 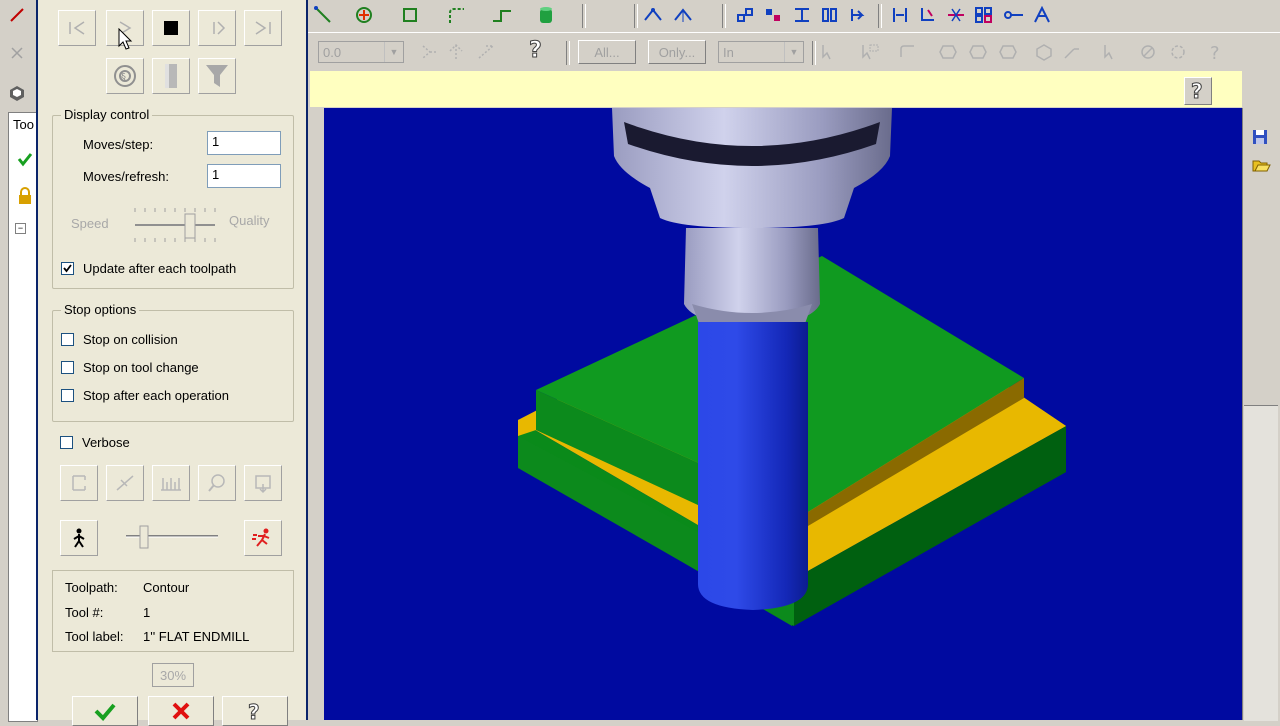 I want to click on fast-speed-button, so click(x=263, y=538).